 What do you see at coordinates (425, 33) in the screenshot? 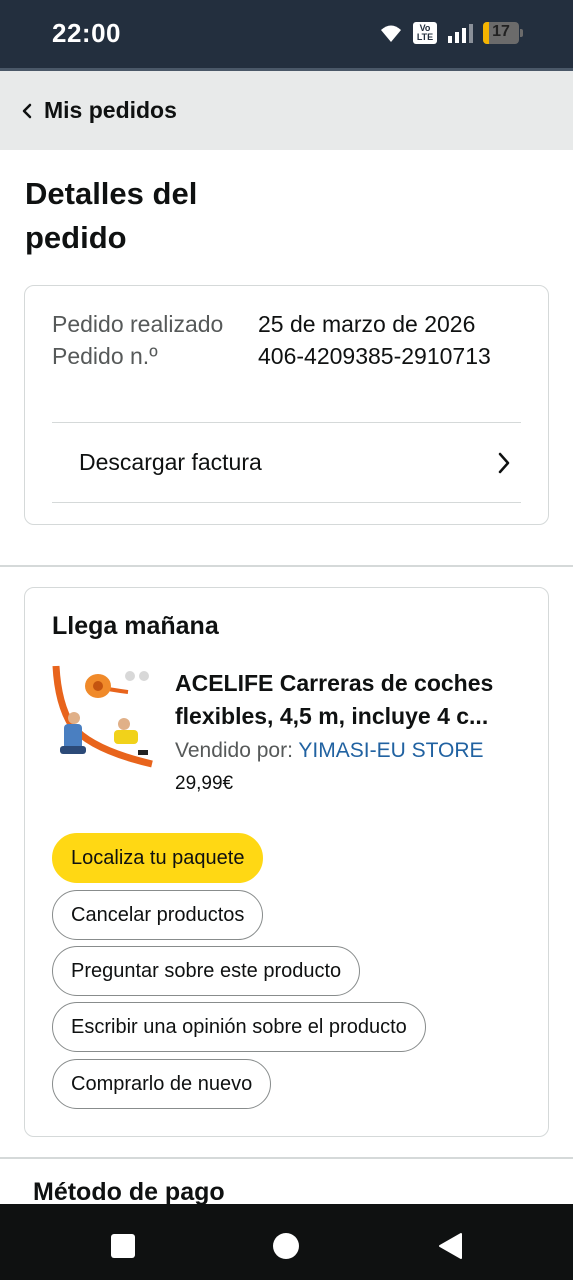
I see `volte-icon: Vo LTE` at bounding box center [425, 33].